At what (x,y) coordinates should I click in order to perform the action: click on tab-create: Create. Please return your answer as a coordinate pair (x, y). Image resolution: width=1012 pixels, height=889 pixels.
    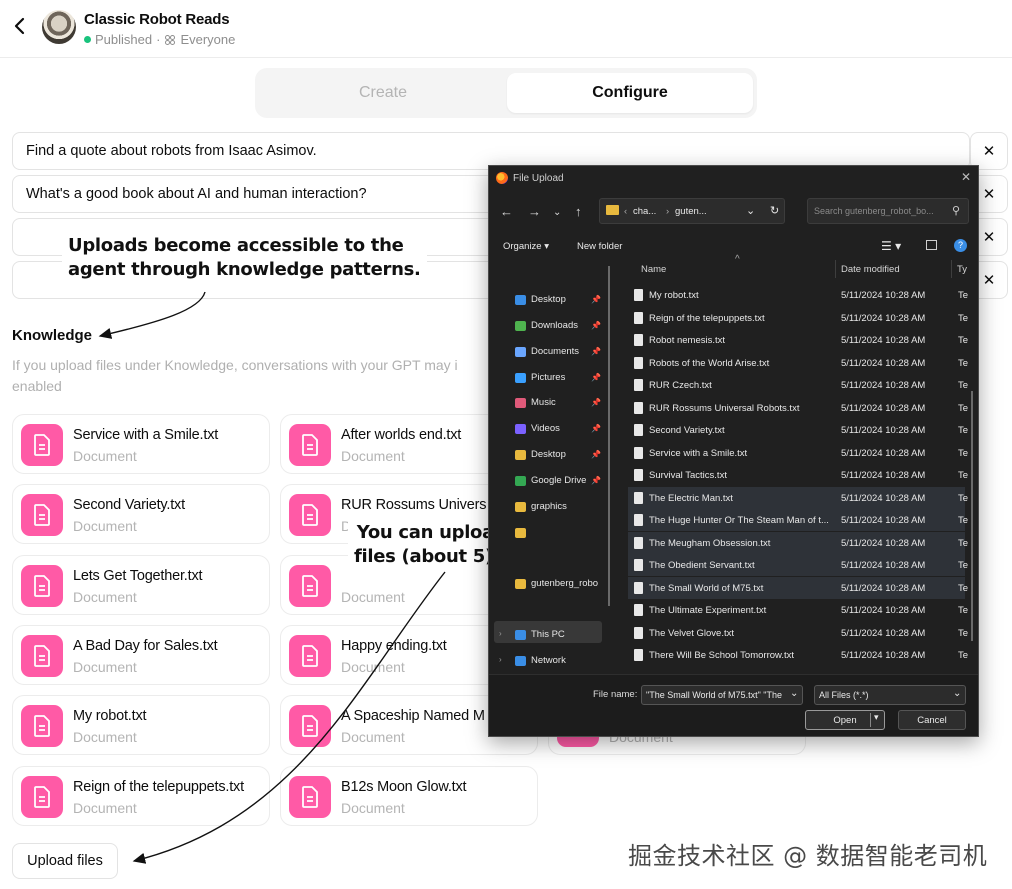
    Looking at the image, I should click on (383, 93).